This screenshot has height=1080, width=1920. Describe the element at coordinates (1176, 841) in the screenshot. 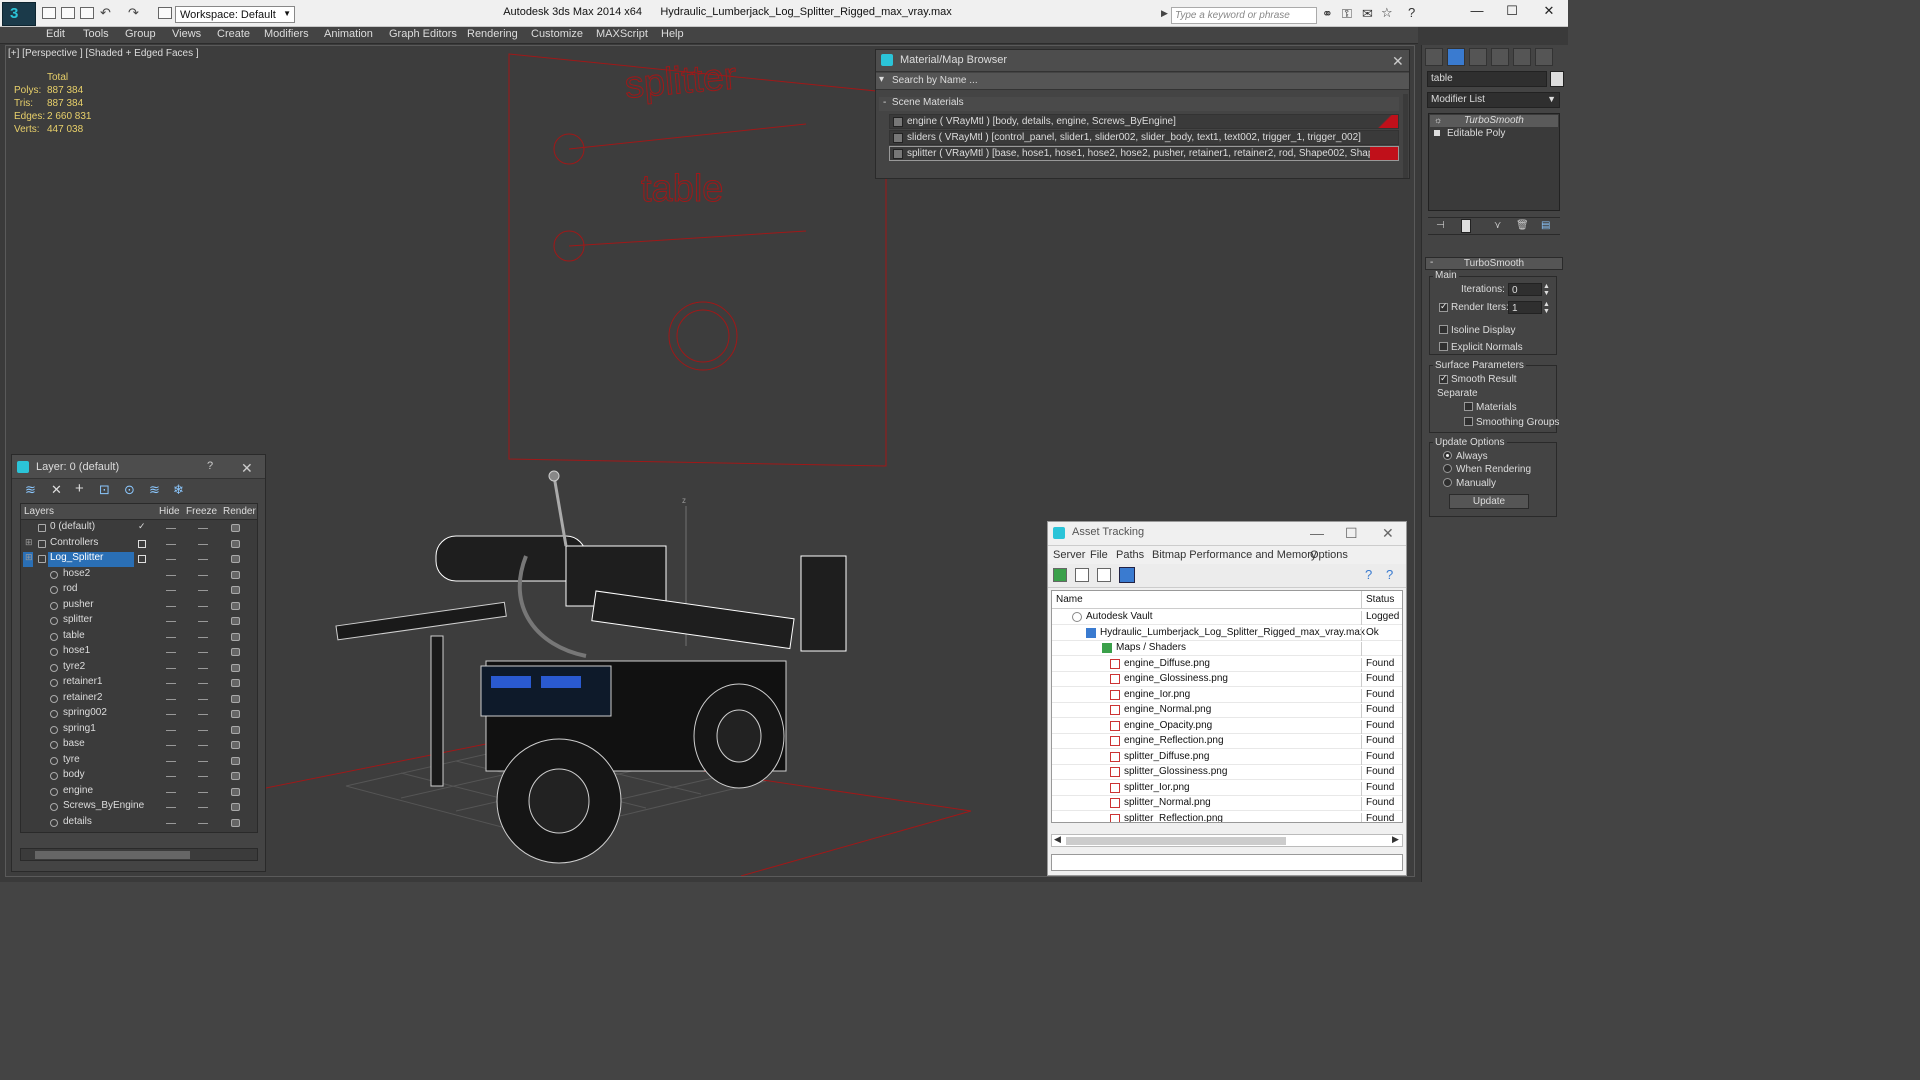

I see `scrollbar-thumb` at that location.